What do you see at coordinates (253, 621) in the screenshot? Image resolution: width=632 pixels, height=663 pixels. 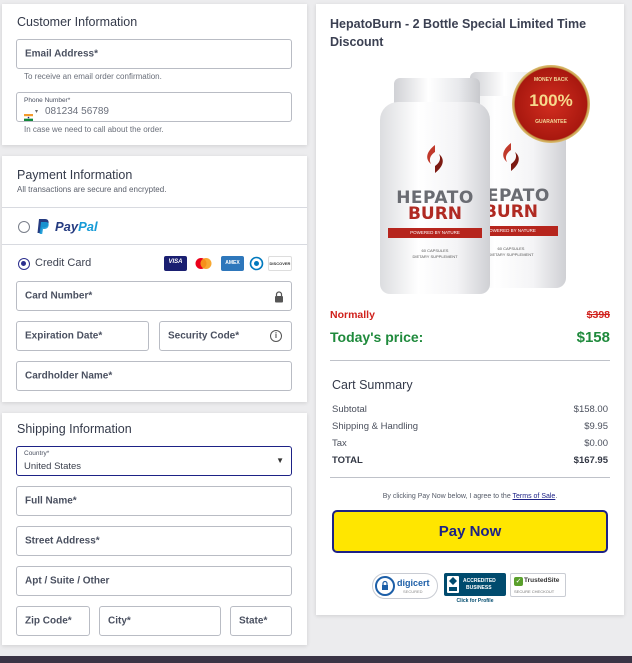 I see `state-label: State*` at bounding box center [253, 621].